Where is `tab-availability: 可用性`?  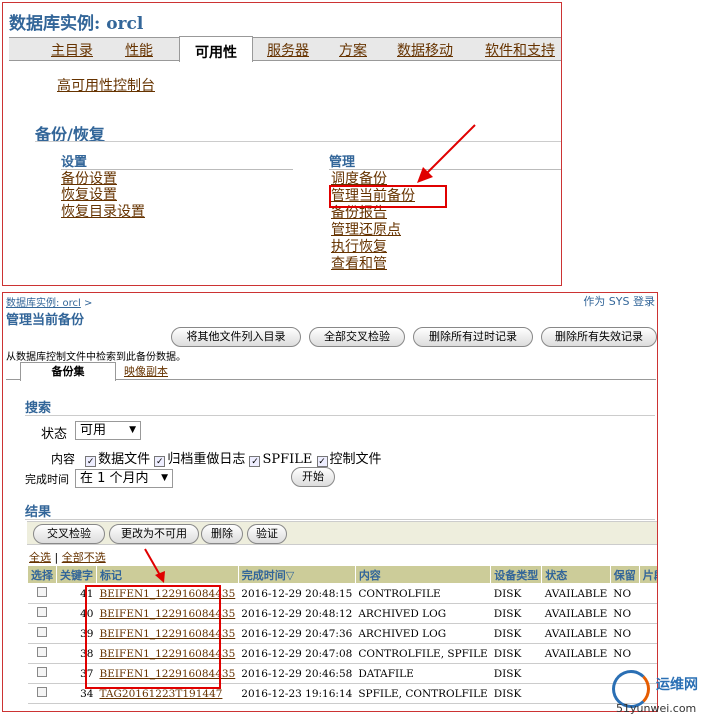 tab-availability: 可用性 is located at coordinates (216, 49).